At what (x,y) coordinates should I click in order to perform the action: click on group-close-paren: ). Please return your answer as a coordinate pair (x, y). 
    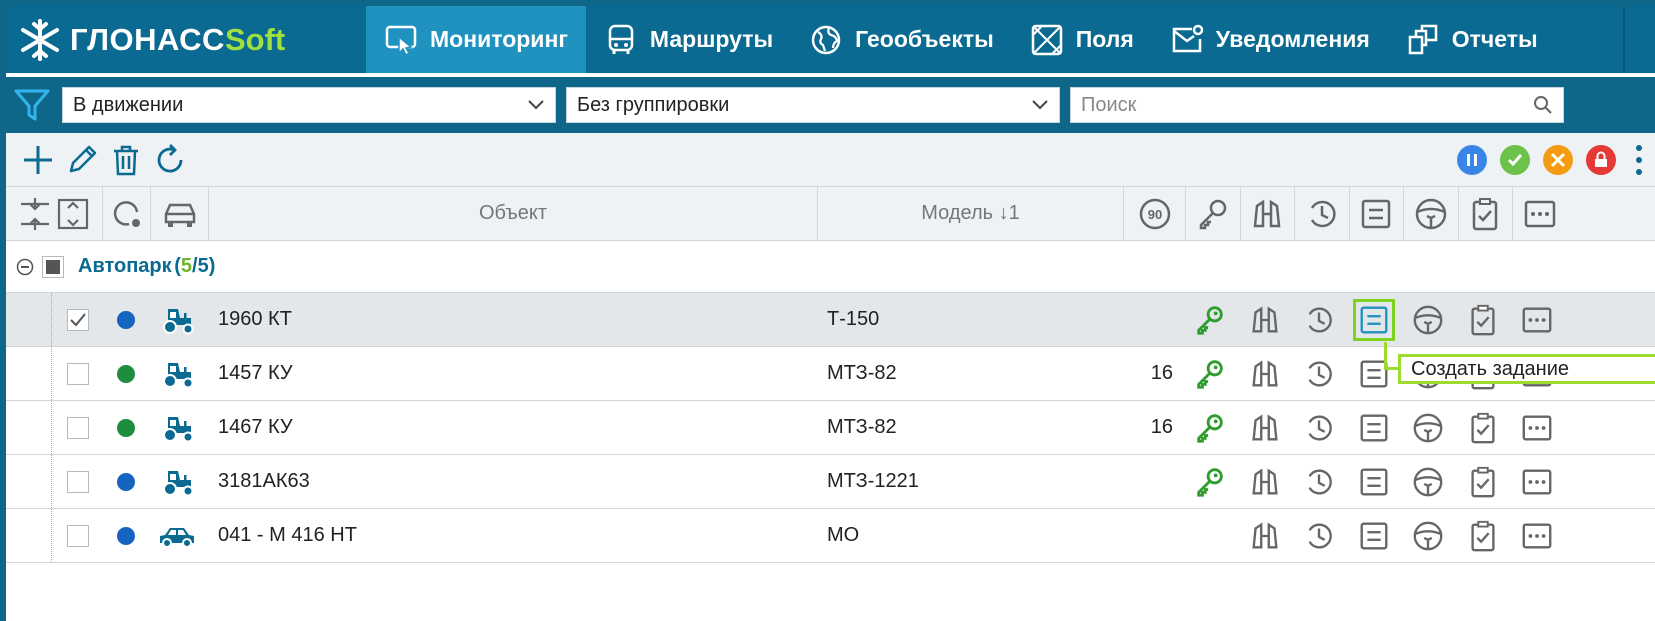
    Looking at the image, I should click on (212, 266).